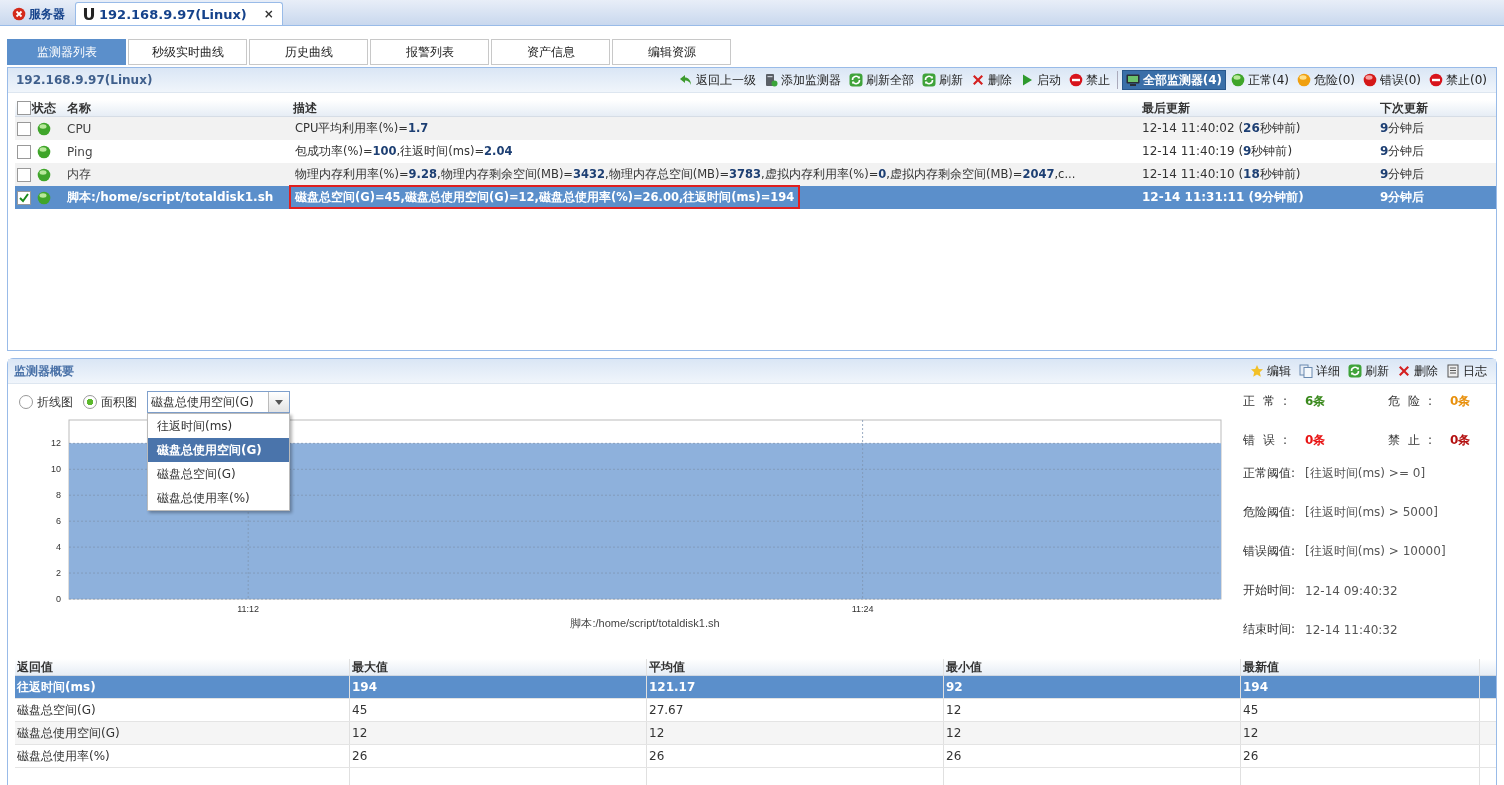 Image resolution: width=1504 pixels, height=785 pixels. I want to click on dropdown-option: 磁盘总使用率(%), so click(218, 498).